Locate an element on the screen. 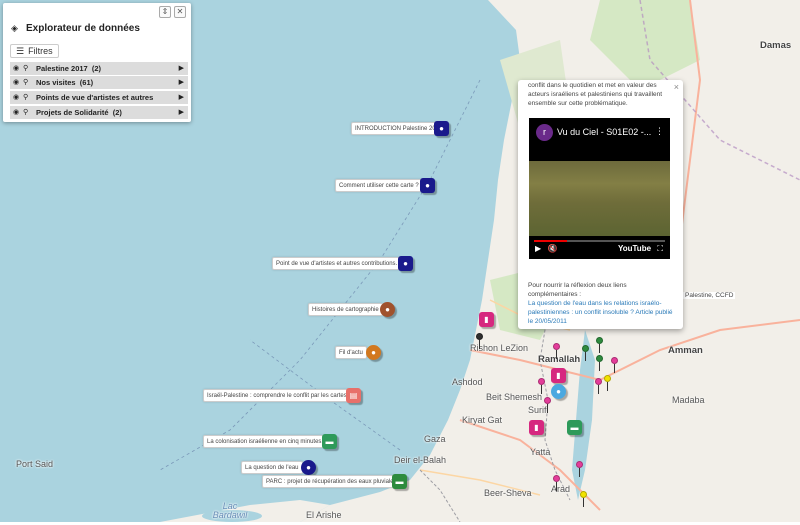  youtube-logo: YouTube is located at coordinates (634, 248).